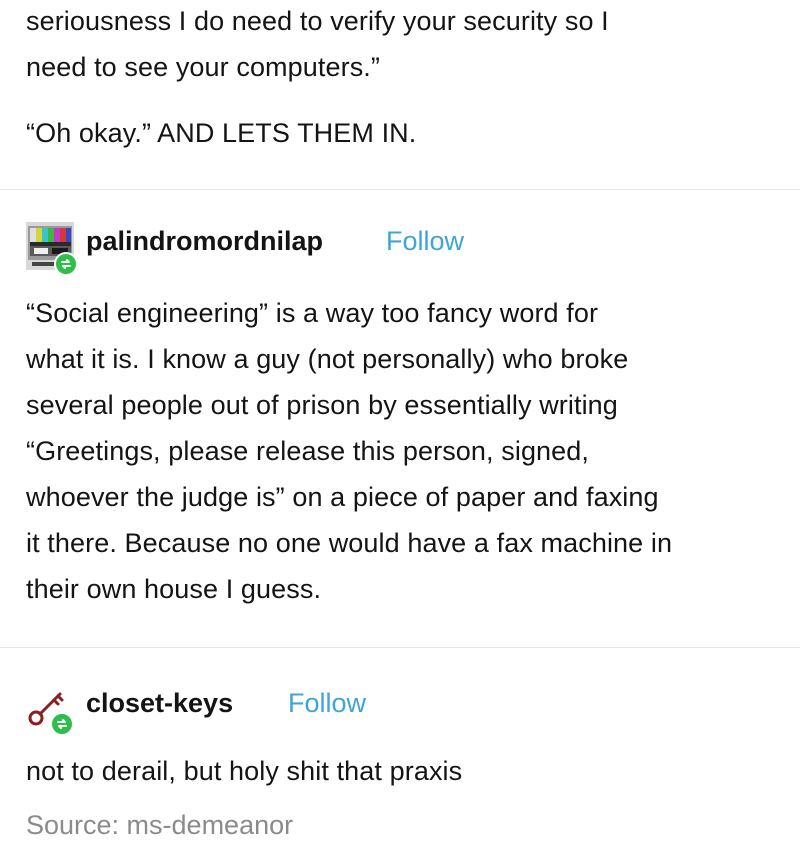  Describe the element at coordinates (159, 703) in the screenshot. I see `username-link: closet-keys` at that location.